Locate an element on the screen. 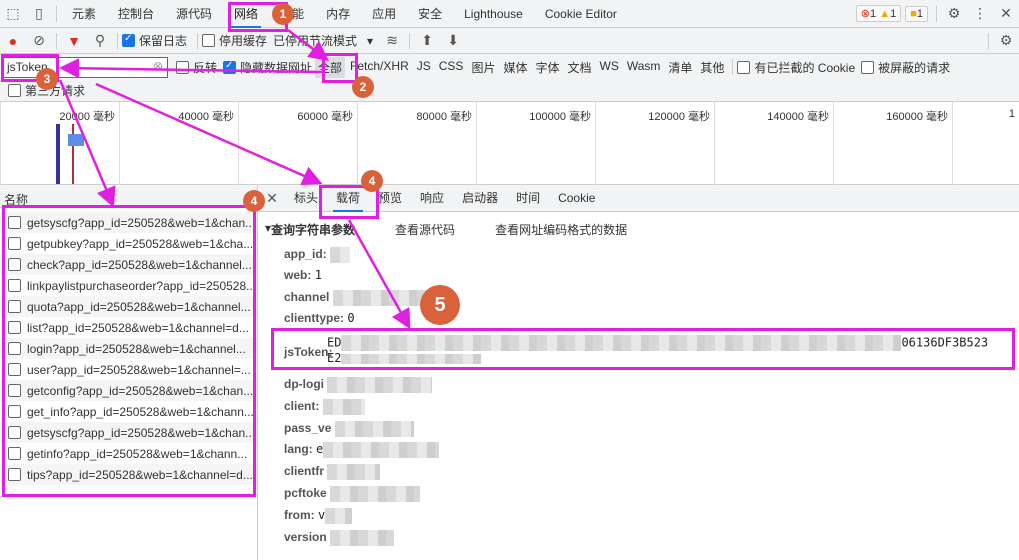 The width and height of the screenshot is (1019, 560). annotation-badge: 3 is located at coordinates (47, 79).